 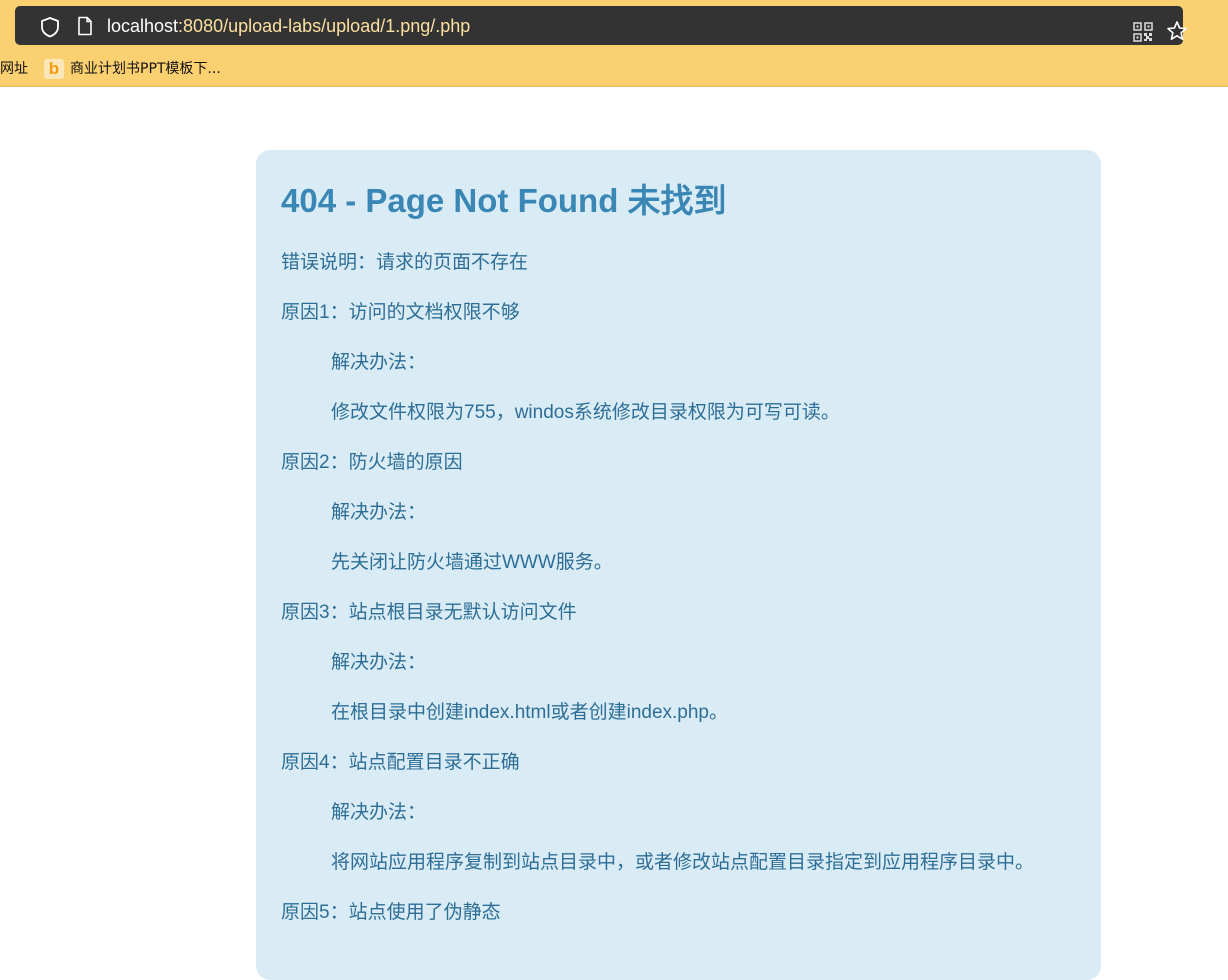 What do you see at coordinates (400, 762) in the screenshot?
I see `reason-4: 原因4：站点配置目录不正确` at bounding box center [400, 762].